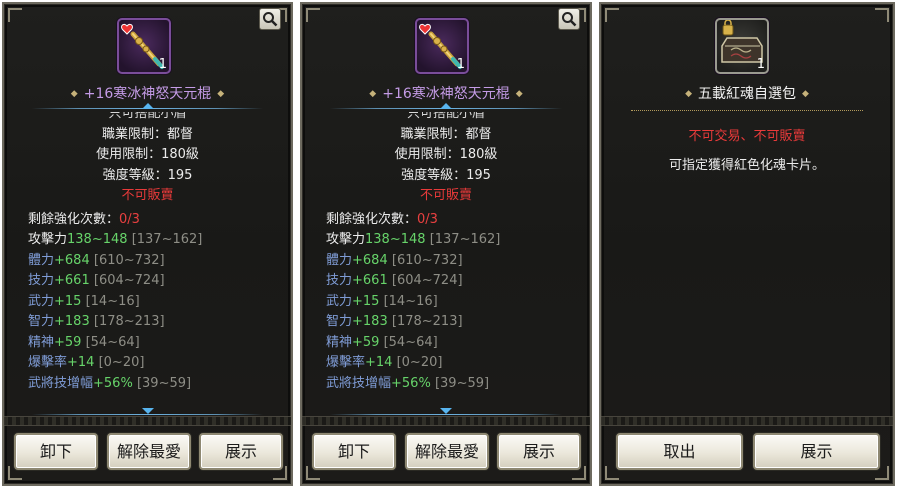 The image size is (900, 489). Describe the element at coordinates (747, 136) in the screenshot. I see `trade-restriction: 不可交易、不可販賣` at that location.